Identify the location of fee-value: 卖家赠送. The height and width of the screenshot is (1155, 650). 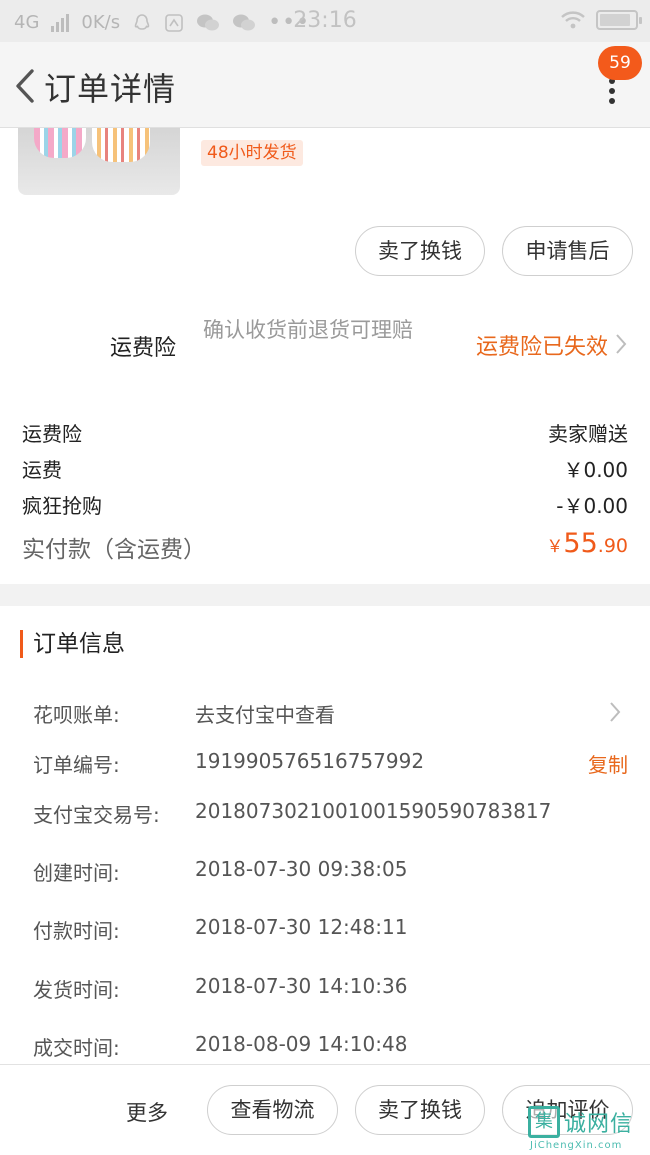
(588, 434).